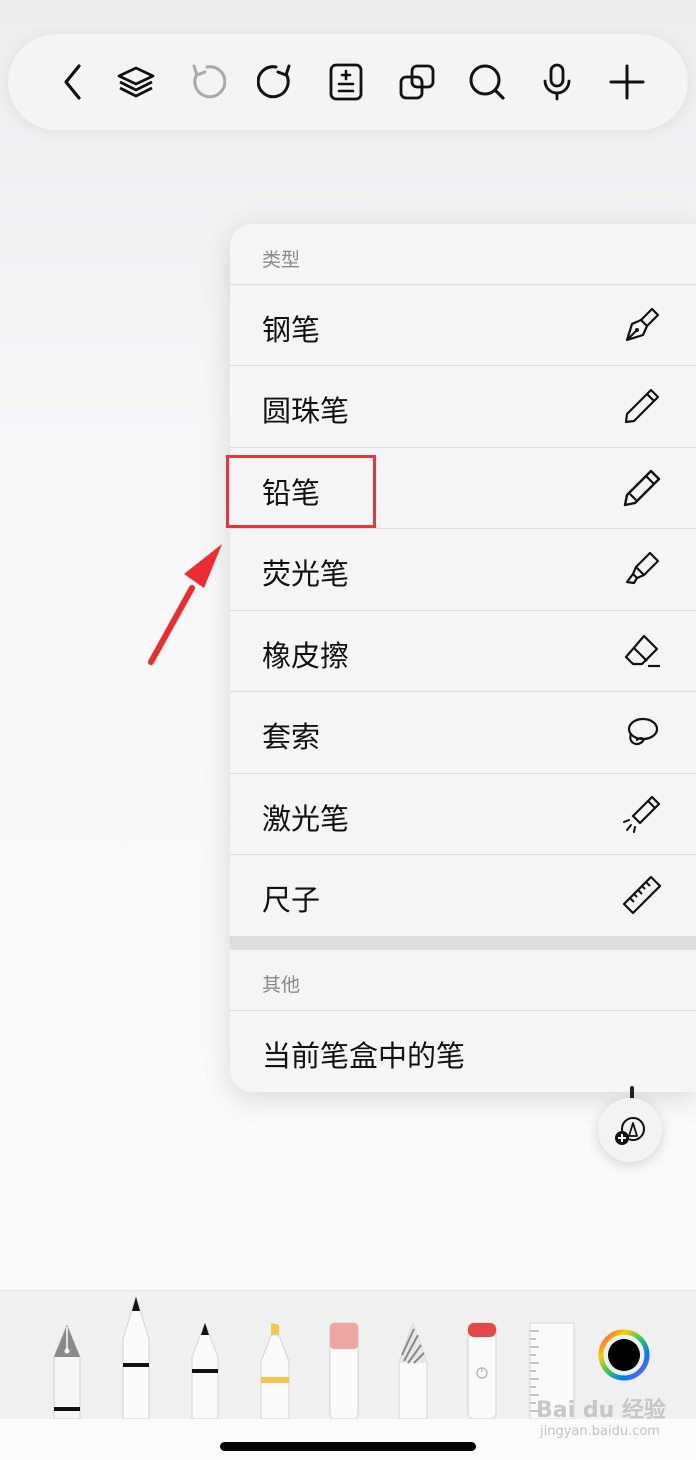 This screenshot has height=1460, width=696. I want to click on lasso-tool, so click(413, 1370).